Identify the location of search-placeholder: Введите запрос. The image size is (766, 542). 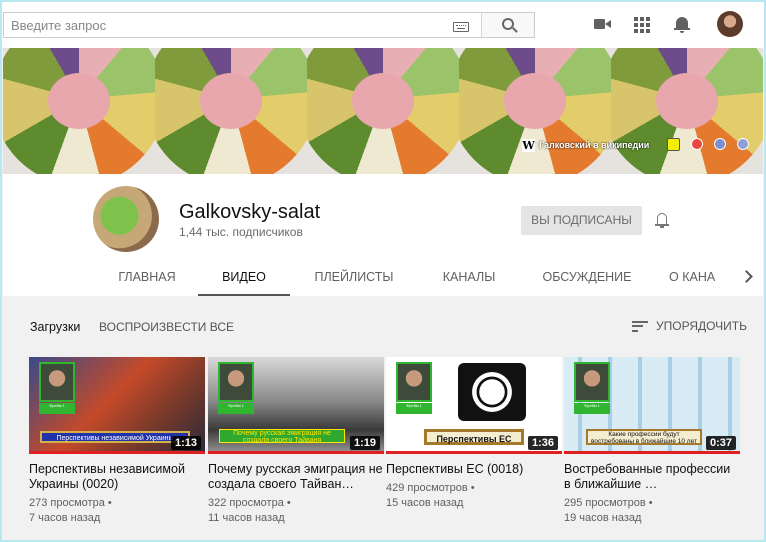
(59, 25).